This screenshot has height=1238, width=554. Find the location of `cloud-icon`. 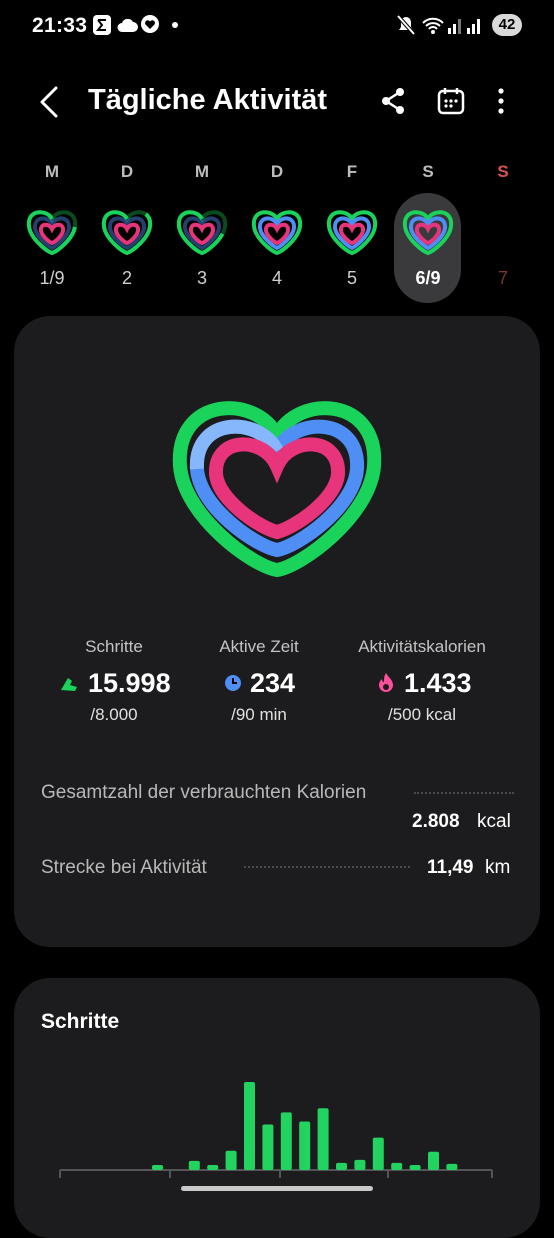

cloud-icon is located at coordinates (127, 25).